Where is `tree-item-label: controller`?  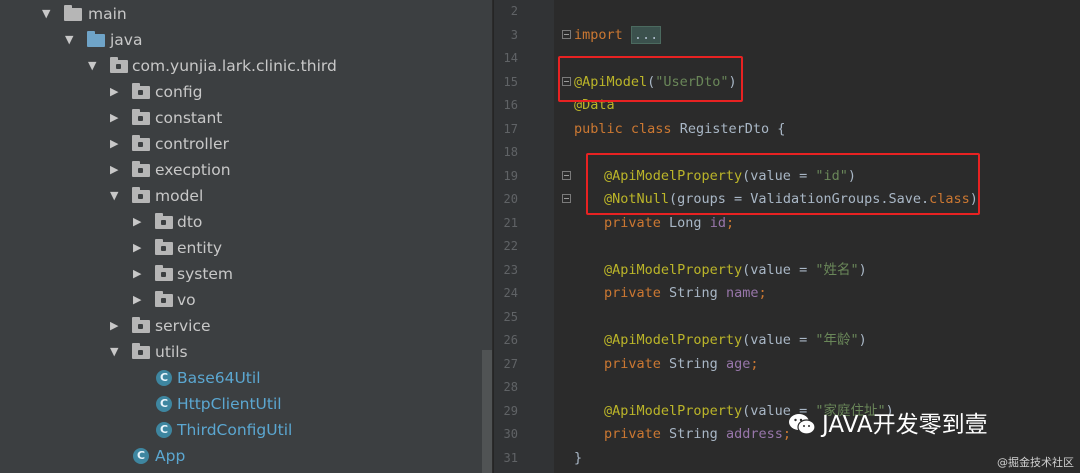 tree-item-label: controller is located at coordinates (192, 144).